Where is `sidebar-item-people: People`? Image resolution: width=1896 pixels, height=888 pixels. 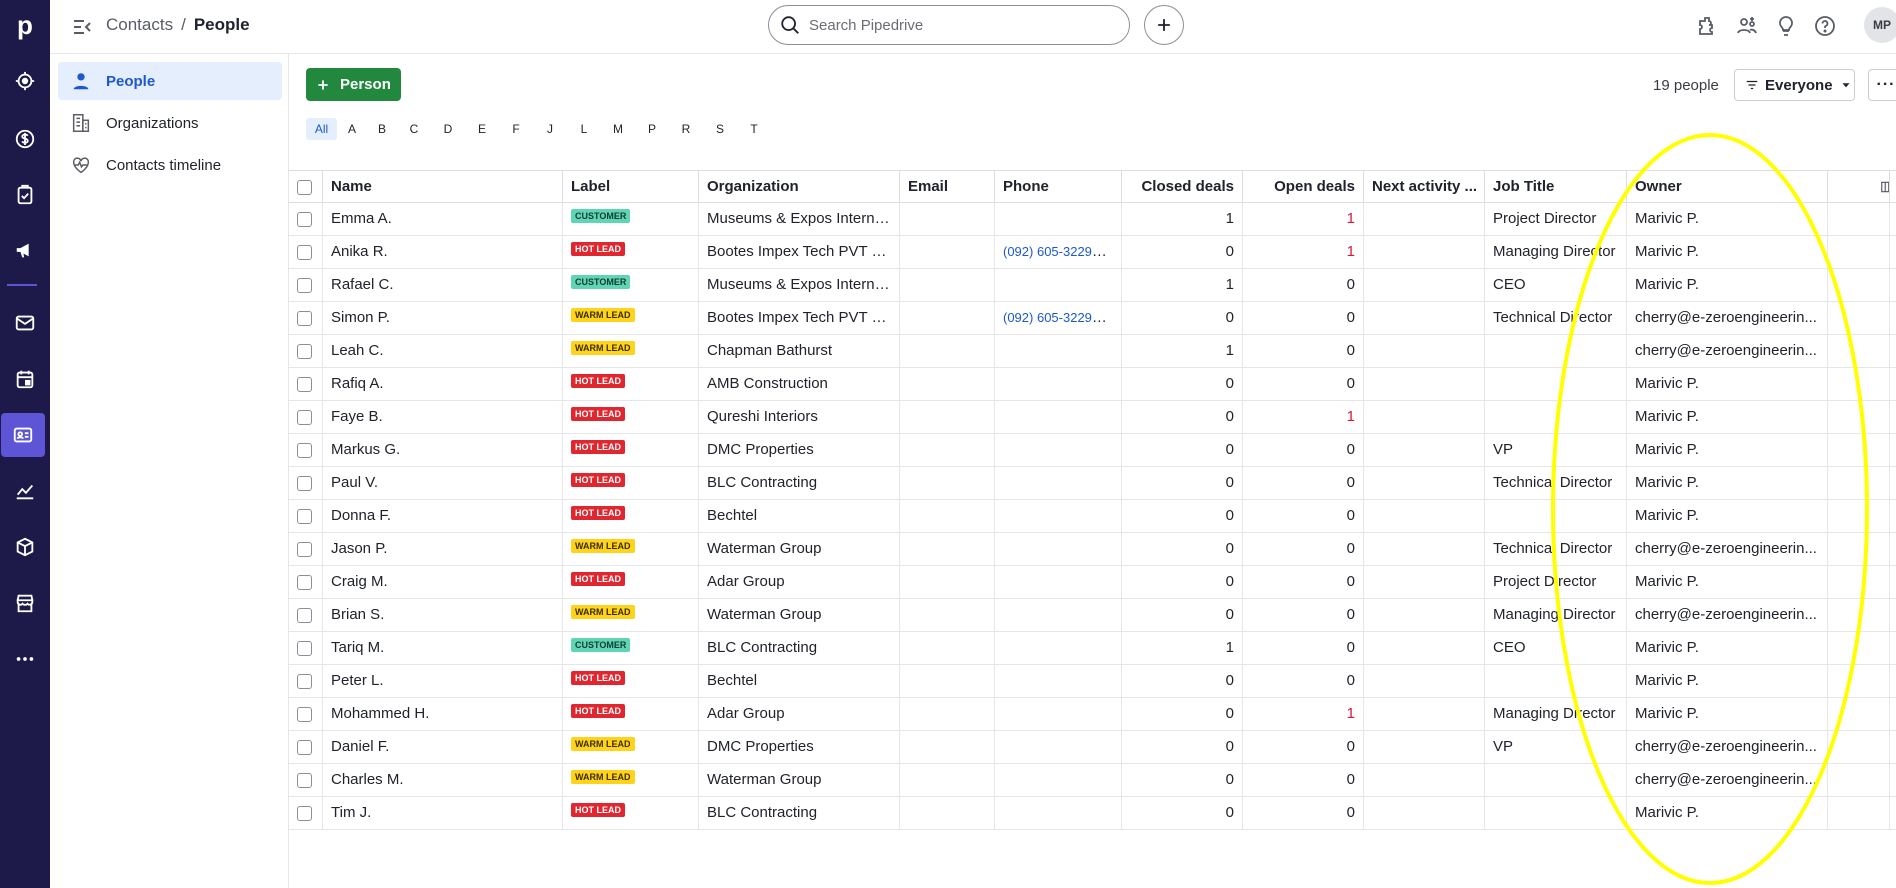
sidebar-item-people: People is located at coordinates (170, 81).